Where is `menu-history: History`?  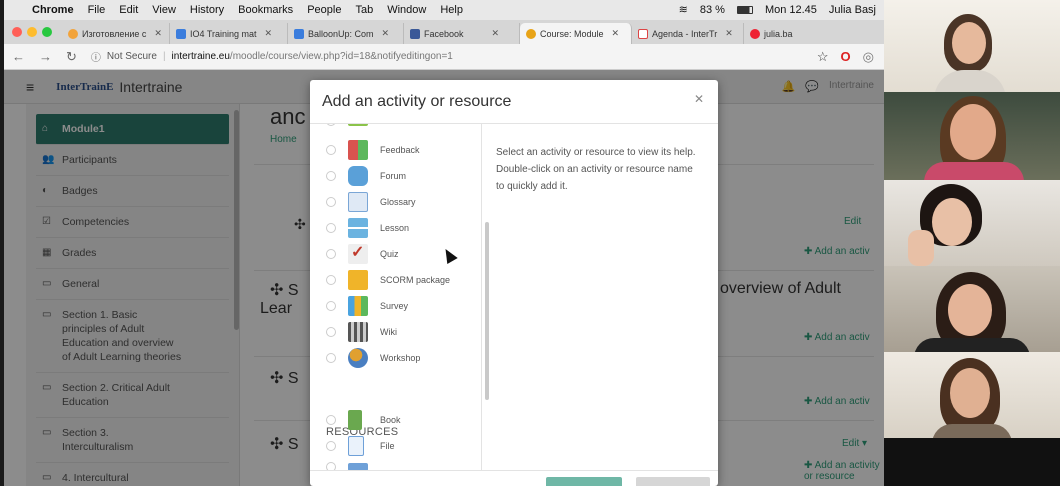
menu-history: History is located at coordinates (207, 10).